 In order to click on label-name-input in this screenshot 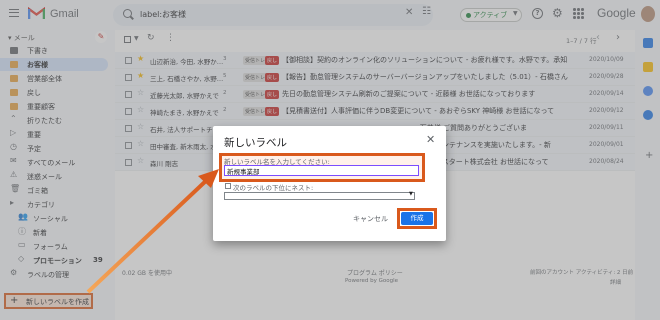, I will do `click(321, 170)`.